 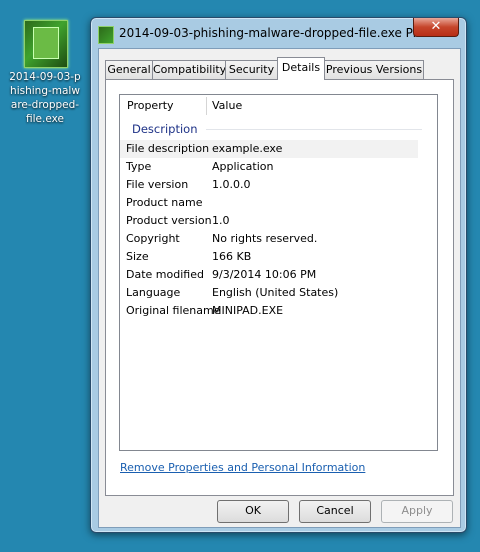 I want to click on list-item: Size 166 KB, so click(x=278, y=257).